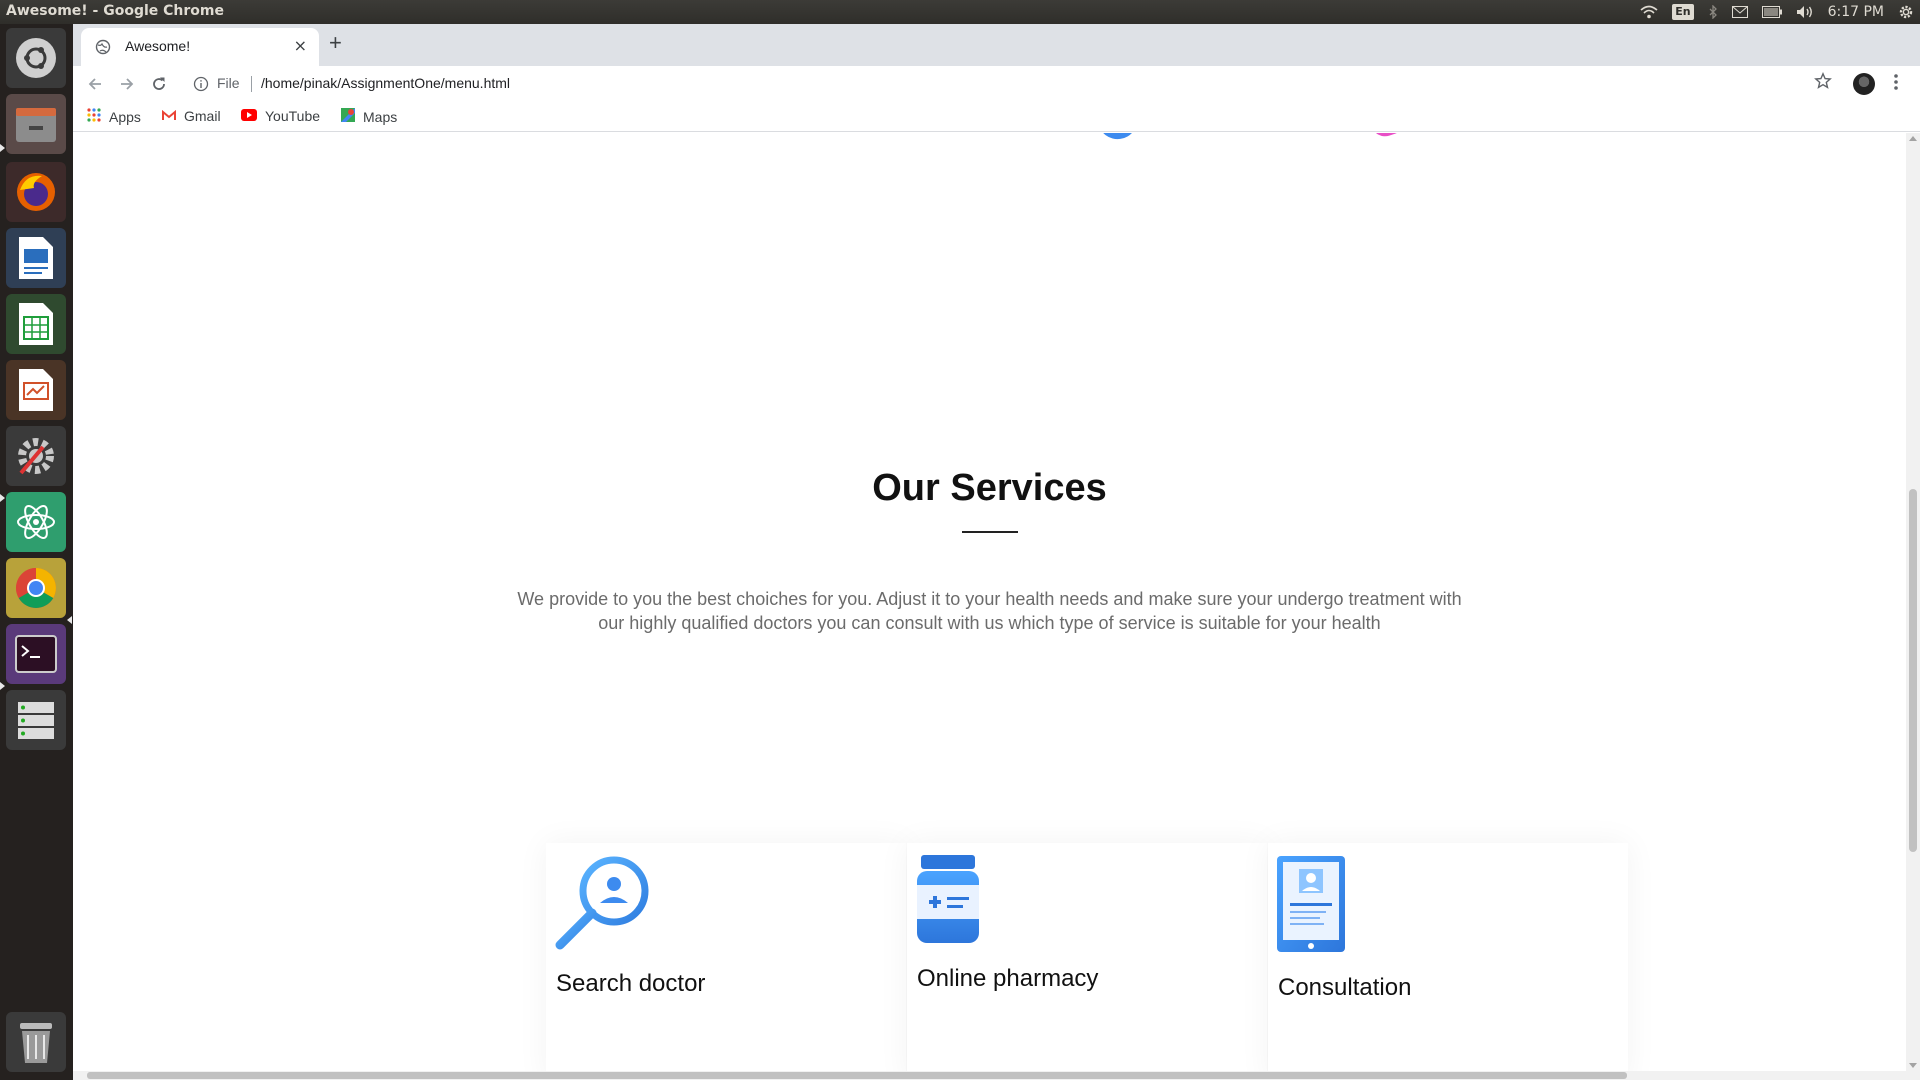 Image resolution: width=1920 pixels, height=1080 pixels. What do you see at coordinates (726, 957) in the screenshot?
I see `service-card-search-doctor: Search doctor` at bounding box center [726, 957].